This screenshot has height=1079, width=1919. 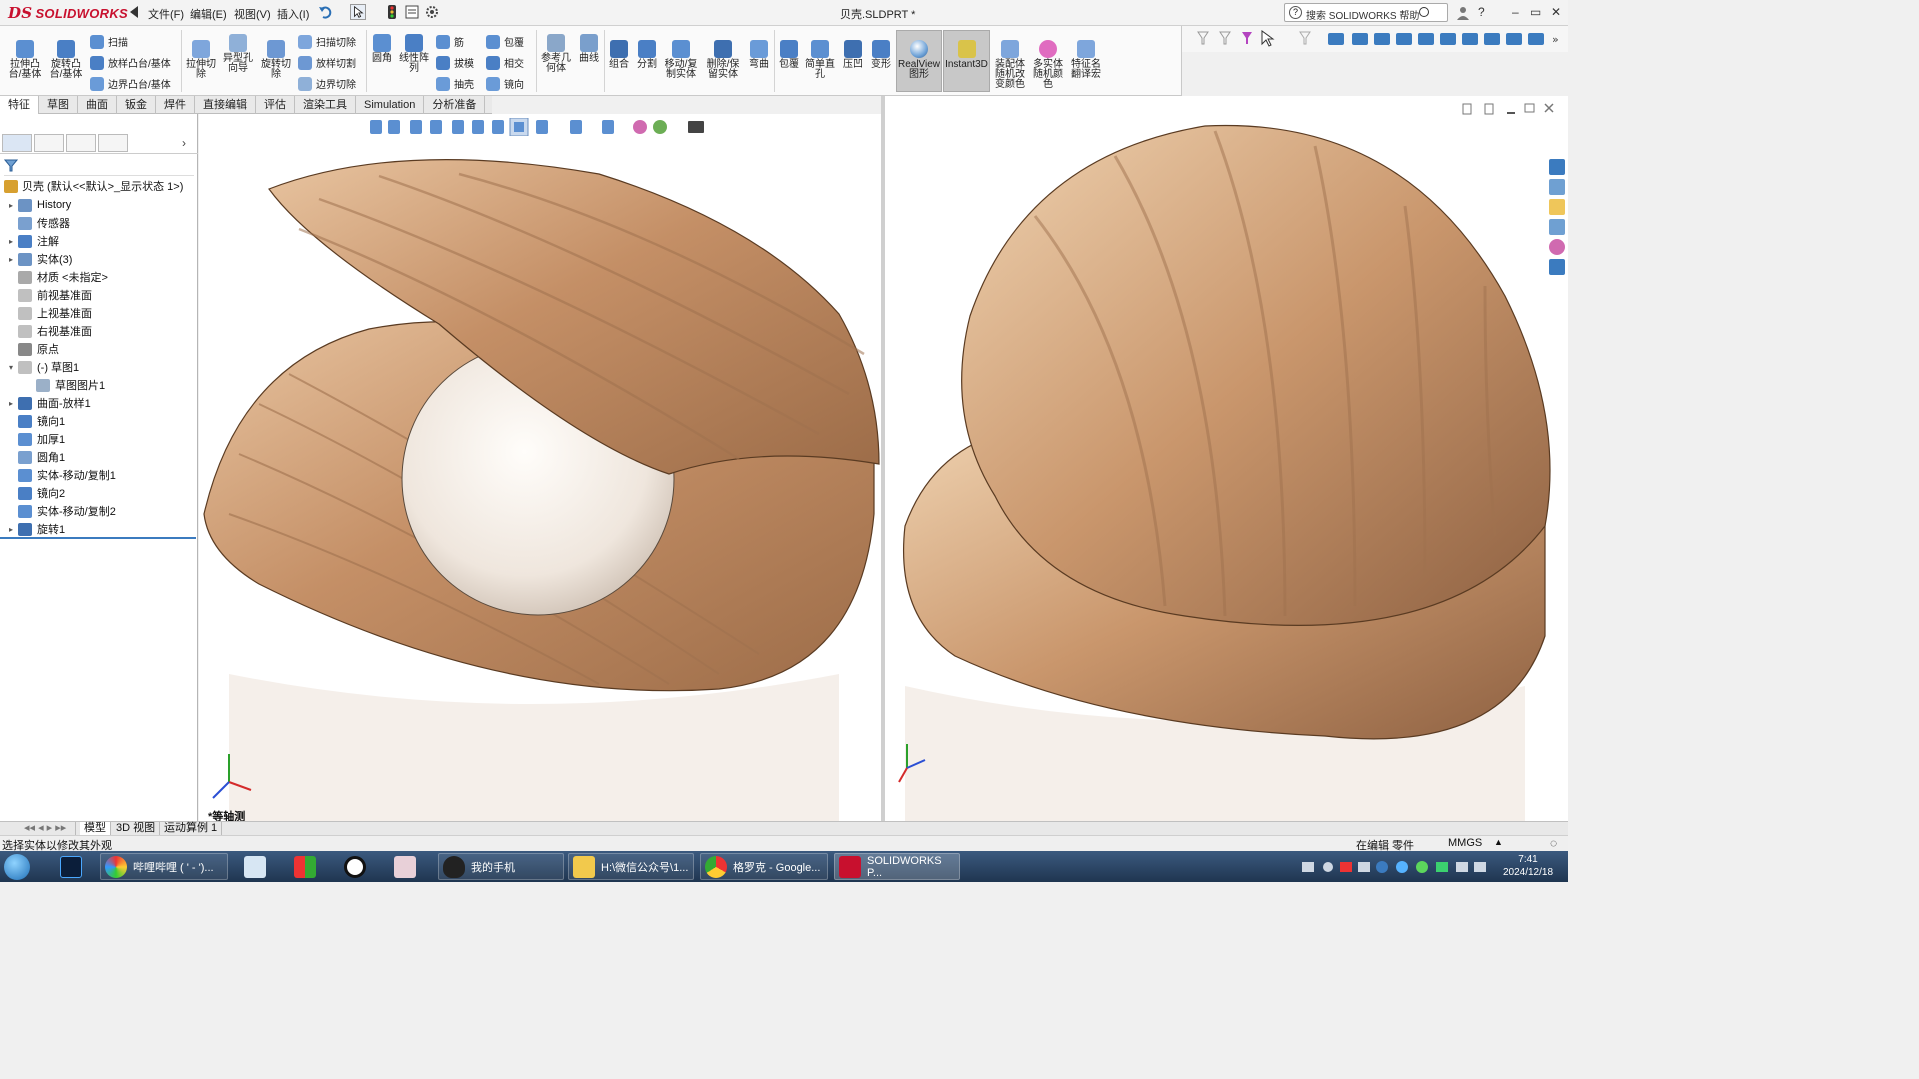 What do you see at coordinates (34, 493) in the screenshot?
I see `tree-item: 镜向2` at bounding box center [34, 493].